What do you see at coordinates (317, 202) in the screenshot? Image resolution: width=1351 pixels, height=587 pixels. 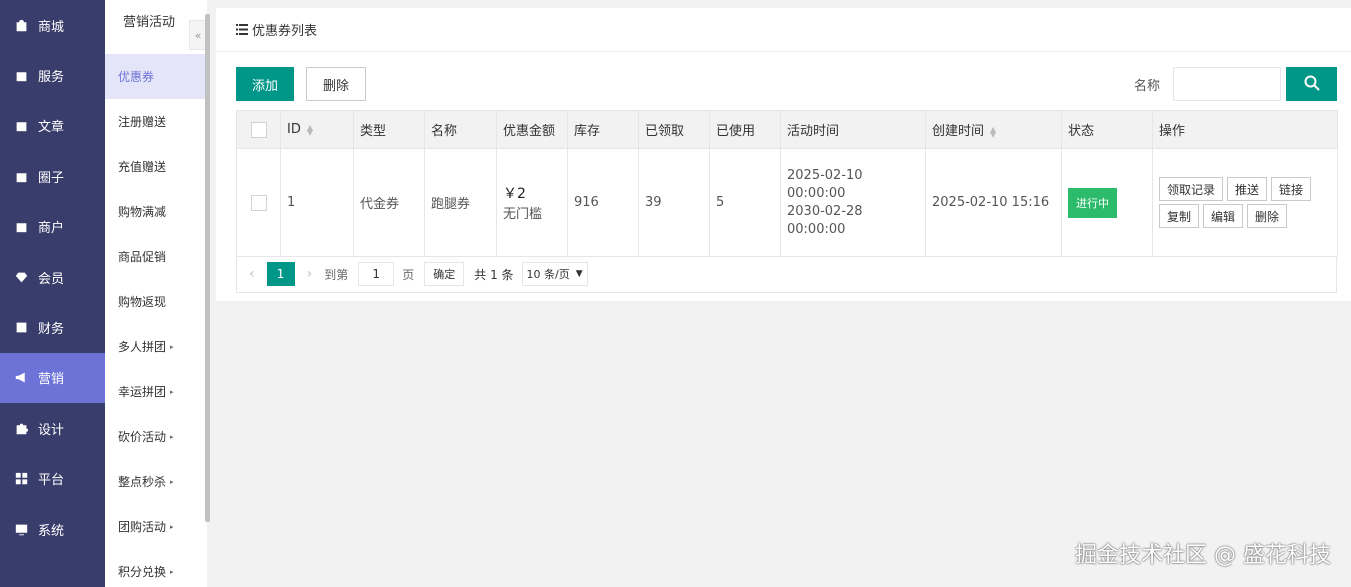 I see `cell-id: 1` at bounding box center [317, 202].